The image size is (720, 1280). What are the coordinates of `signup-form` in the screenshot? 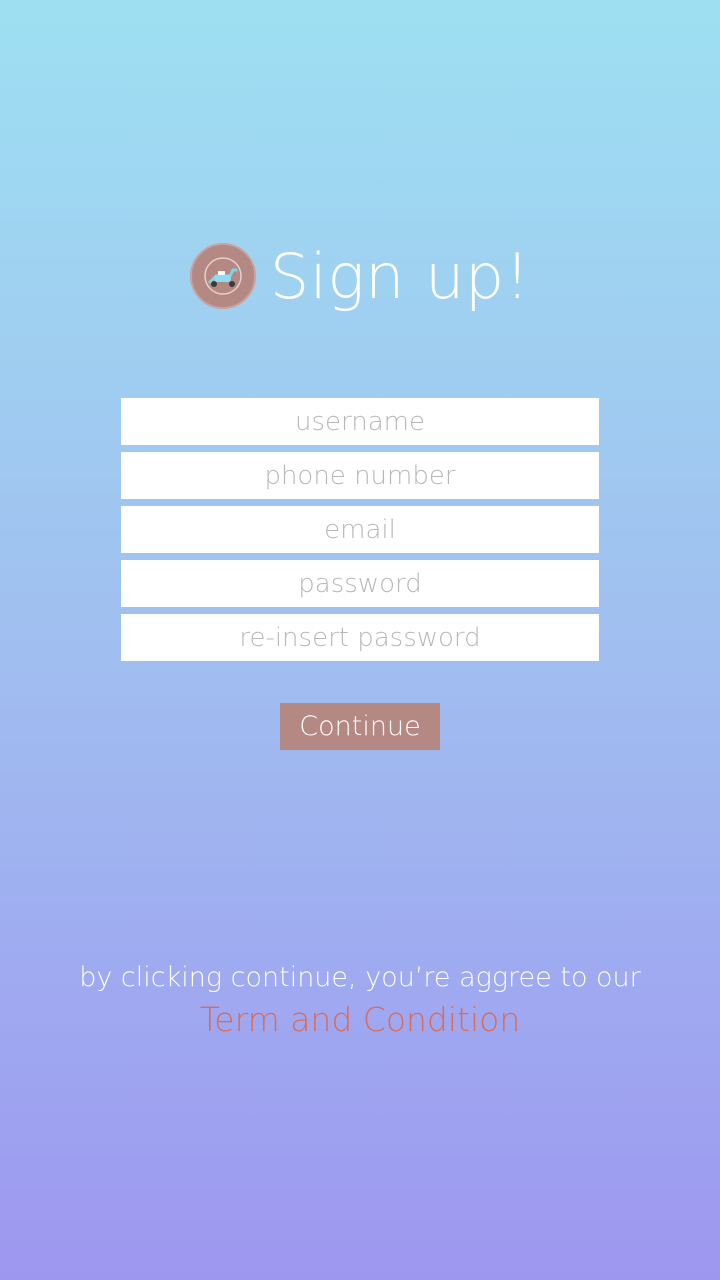 It's located at (360, 533).